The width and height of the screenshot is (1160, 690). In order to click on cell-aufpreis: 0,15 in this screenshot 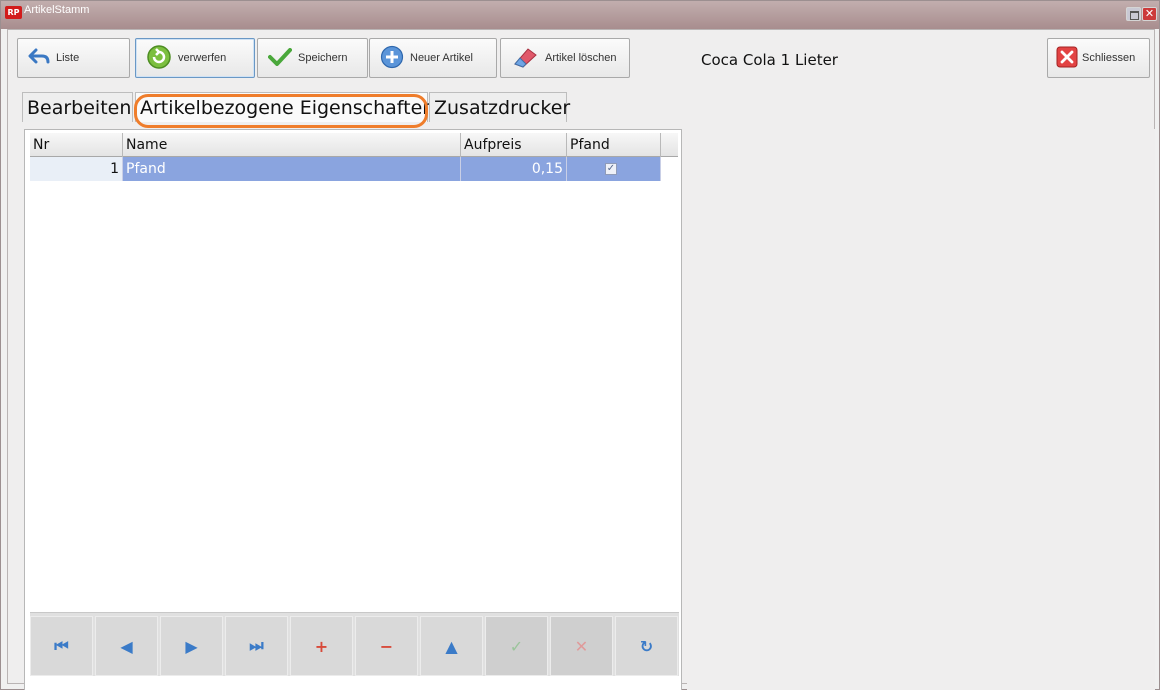, I will do `click(514, 169)`.